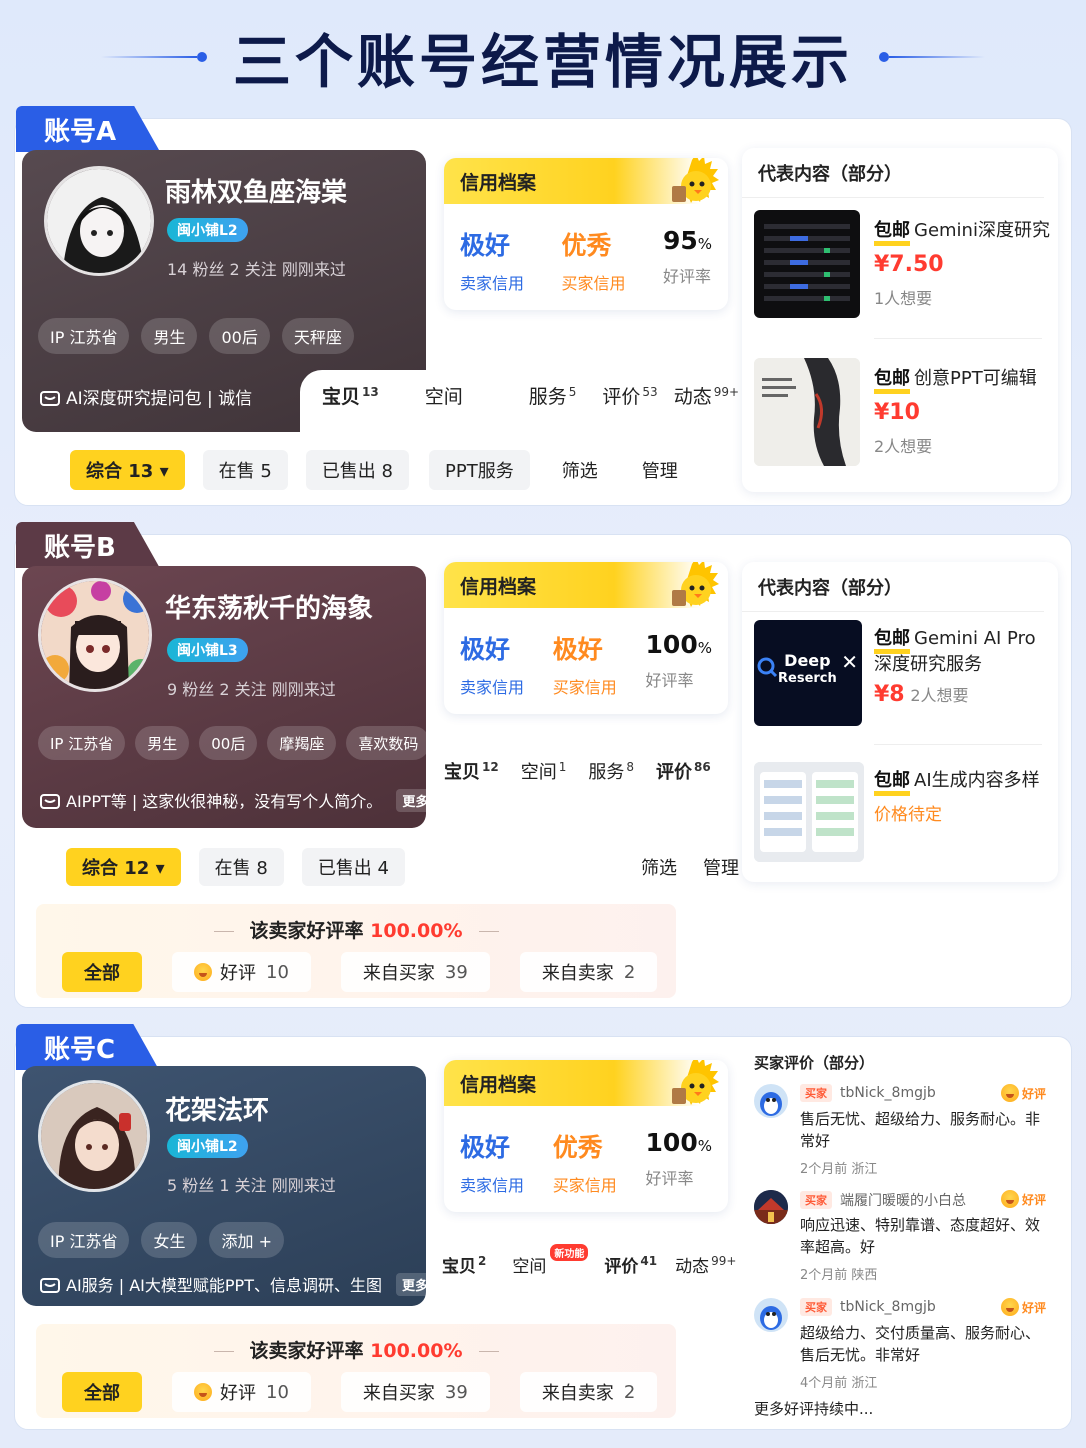 The image size is (1086, 1448). Describe the element at coordinates (153, 57) in the screenshot. I see `title-decor-left` at that location.